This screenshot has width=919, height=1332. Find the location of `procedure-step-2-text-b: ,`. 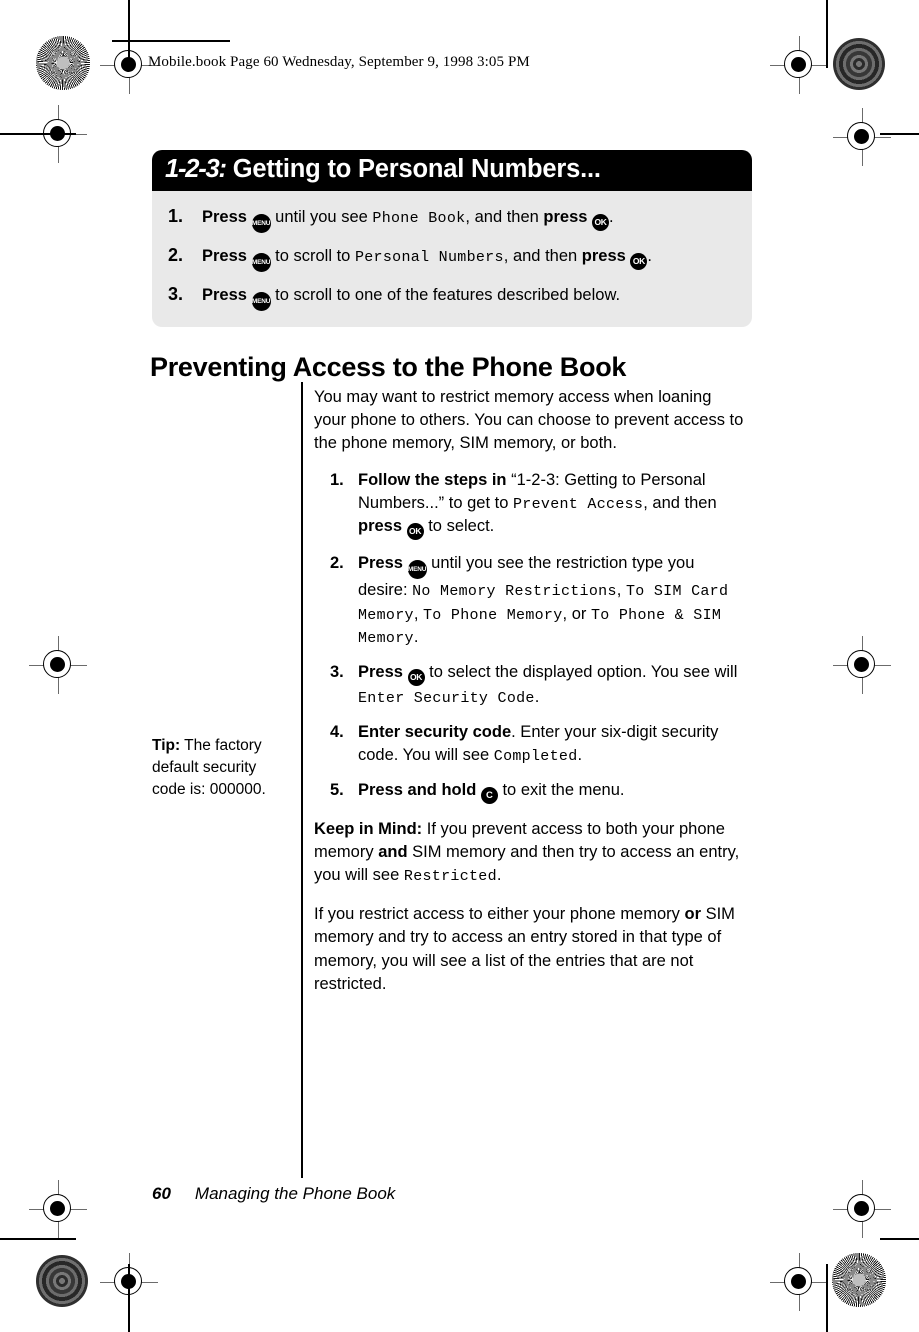

procedure-step-2-text-b: , is located at coordinates (619, 590).